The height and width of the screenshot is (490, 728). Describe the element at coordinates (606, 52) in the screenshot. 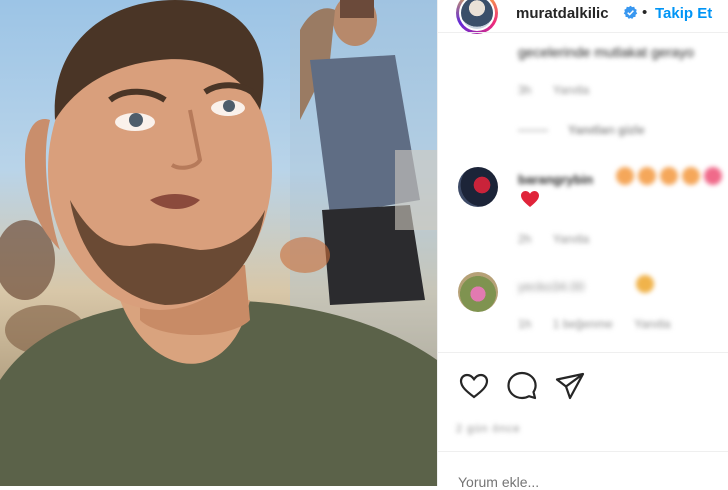

I see `comment-text-partial: gecelerinde mutlakat gerayo` at that location.